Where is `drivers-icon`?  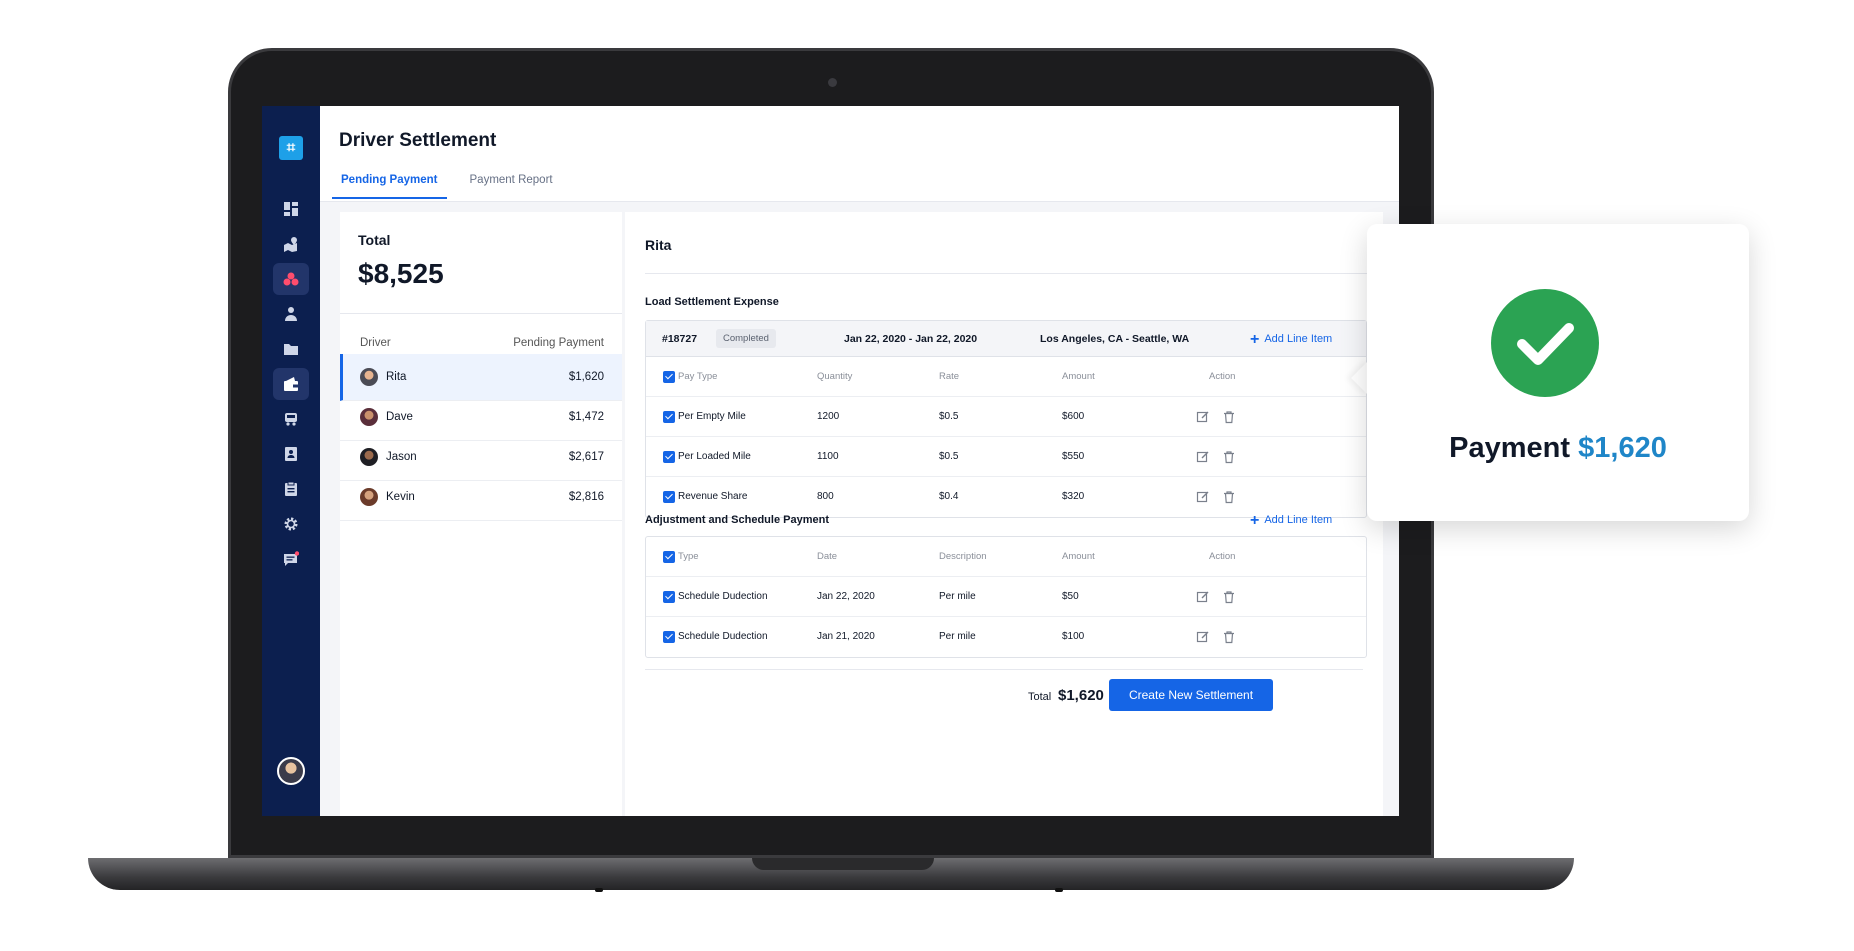
drivers-icon is located at coordinates (291, 279).